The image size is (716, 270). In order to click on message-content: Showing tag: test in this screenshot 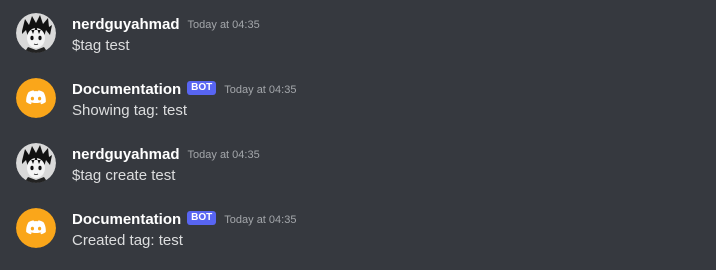, I will do `click(130, 110)`.